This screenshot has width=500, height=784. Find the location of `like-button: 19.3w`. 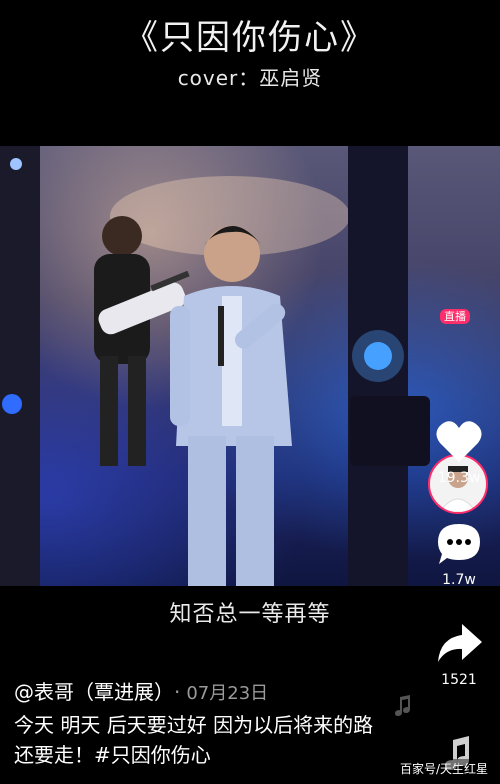

like-button: 19.3w is located at coordinates (459, 452).